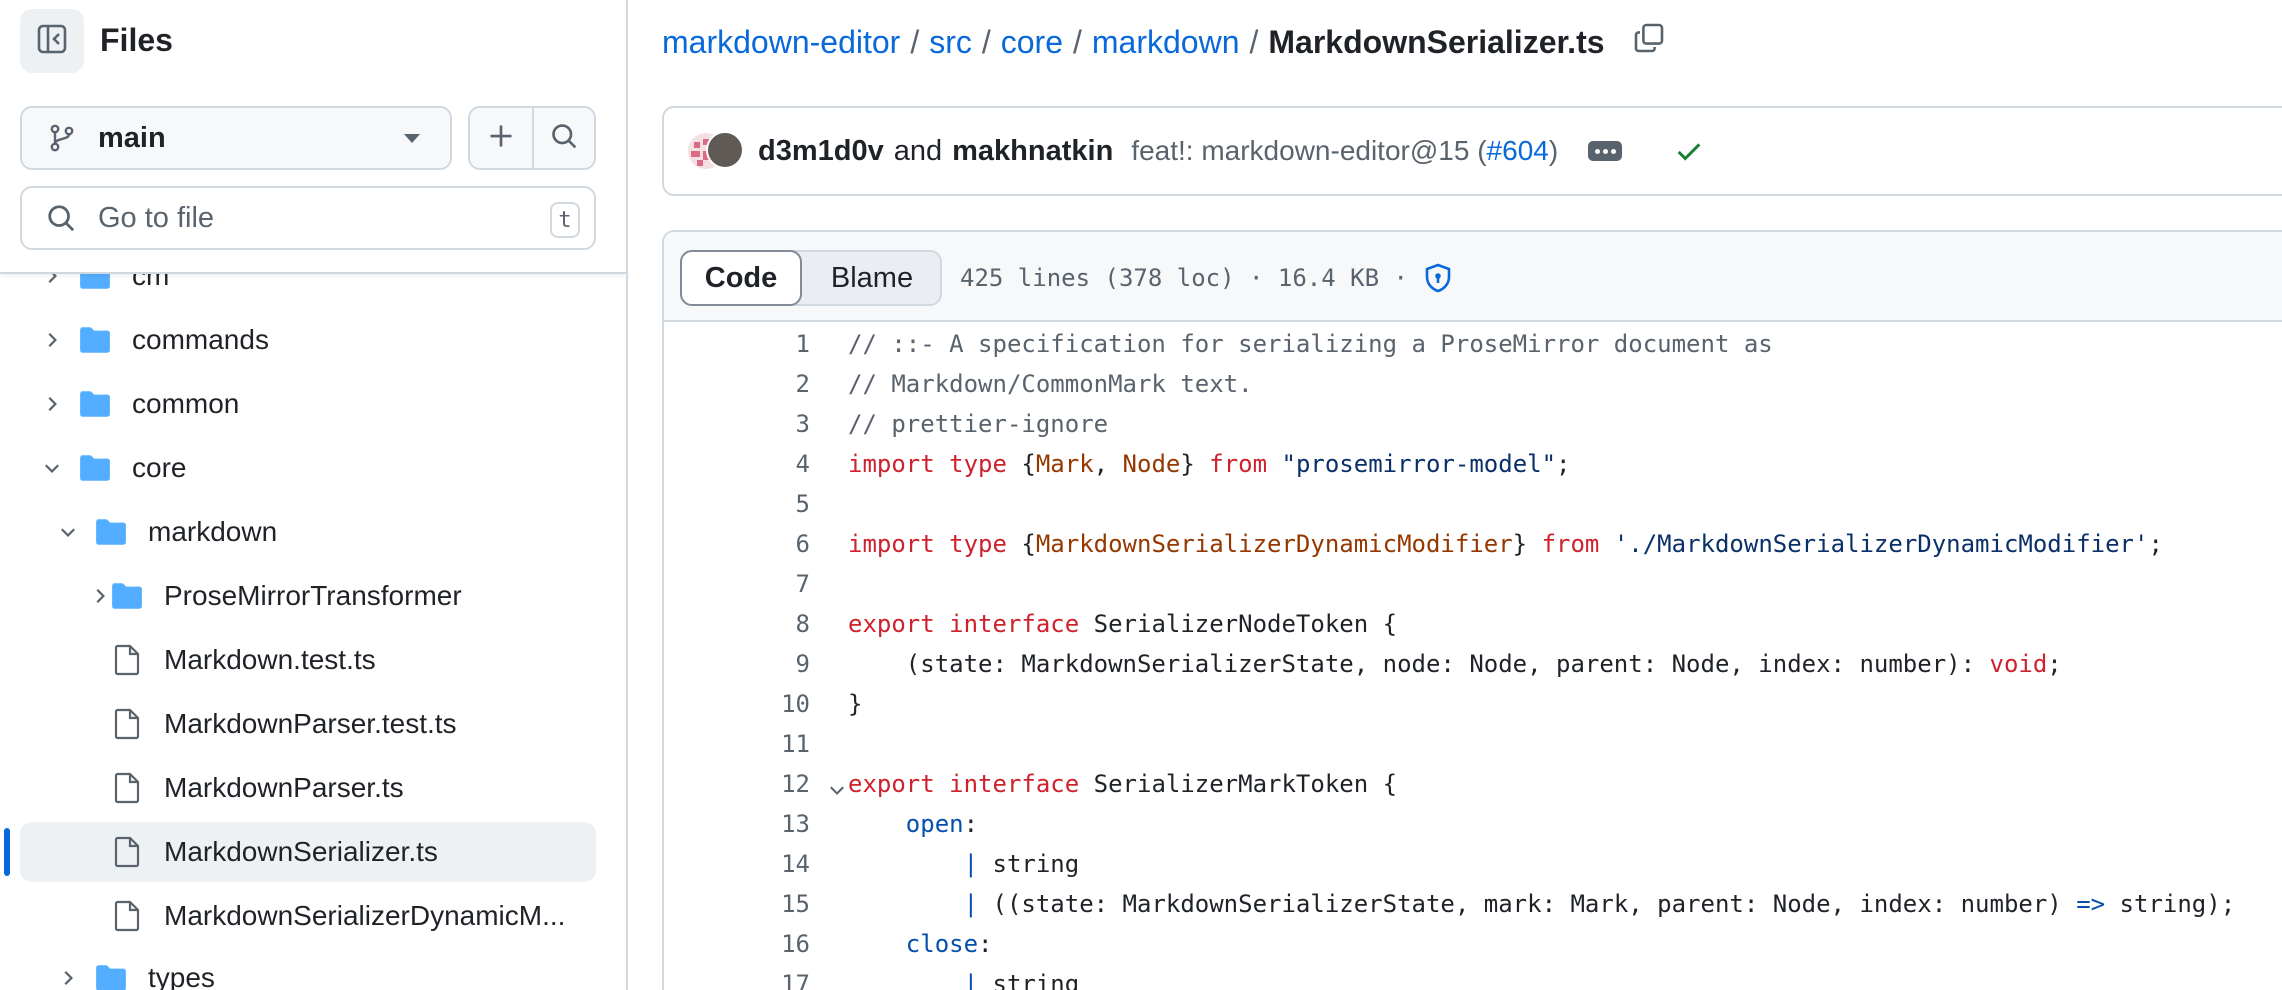 The height and width of the screenshot is (990, 2282). What do you see at coordinates (737, 904) in the screenshot?
I see `line-number: 15` at bounding box center [737, 904].